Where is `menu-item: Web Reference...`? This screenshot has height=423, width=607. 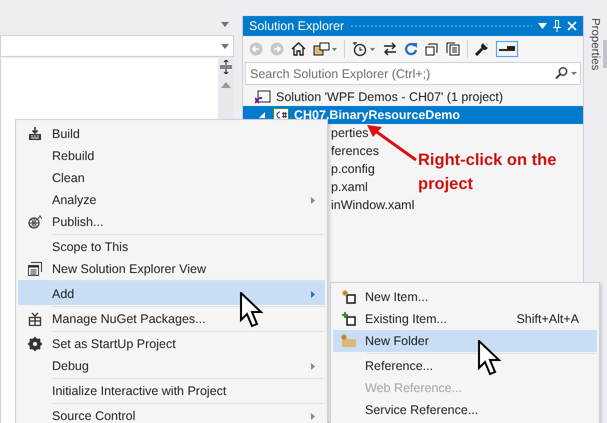 menu-item: Web Reference... is located at coordinates (414, 388).